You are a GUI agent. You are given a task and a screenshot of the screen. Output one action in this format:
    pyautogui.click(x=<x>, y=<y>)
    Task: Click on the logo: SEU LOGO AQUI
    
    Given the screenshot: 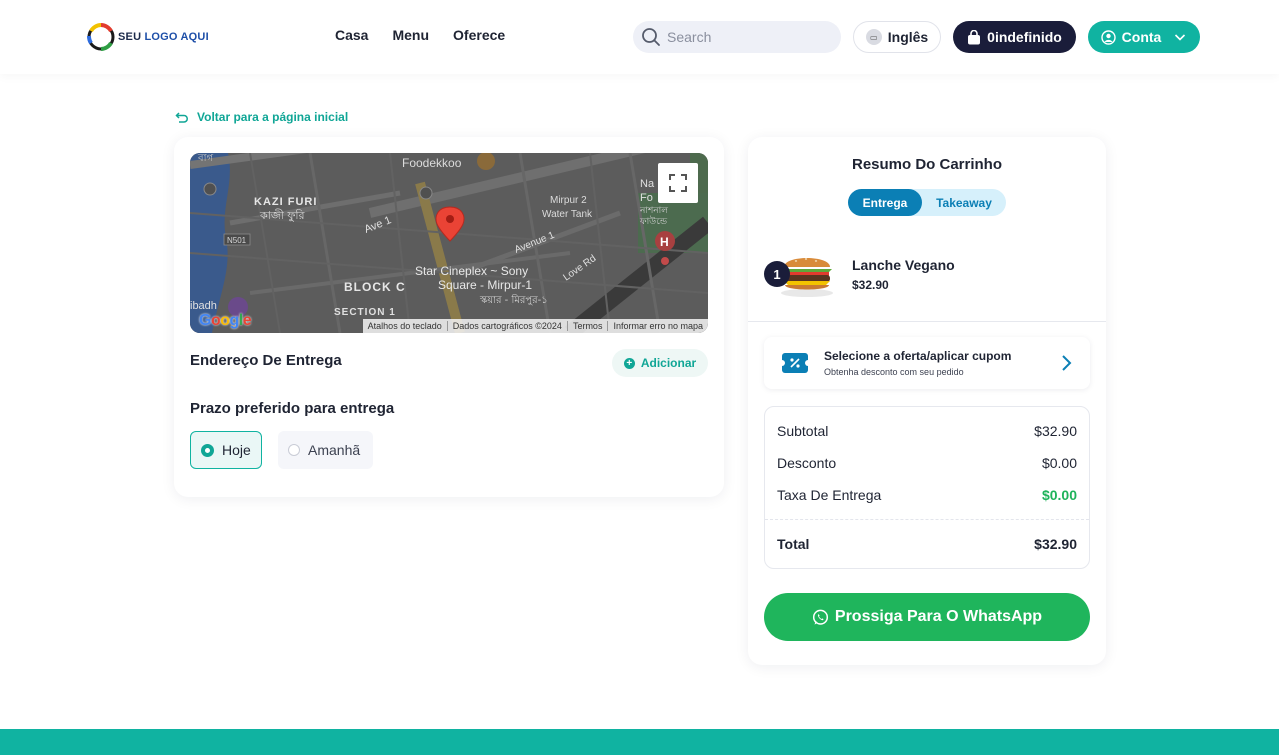 What is the action you would take?
    pyautogui.click(x=147, y=37)
    